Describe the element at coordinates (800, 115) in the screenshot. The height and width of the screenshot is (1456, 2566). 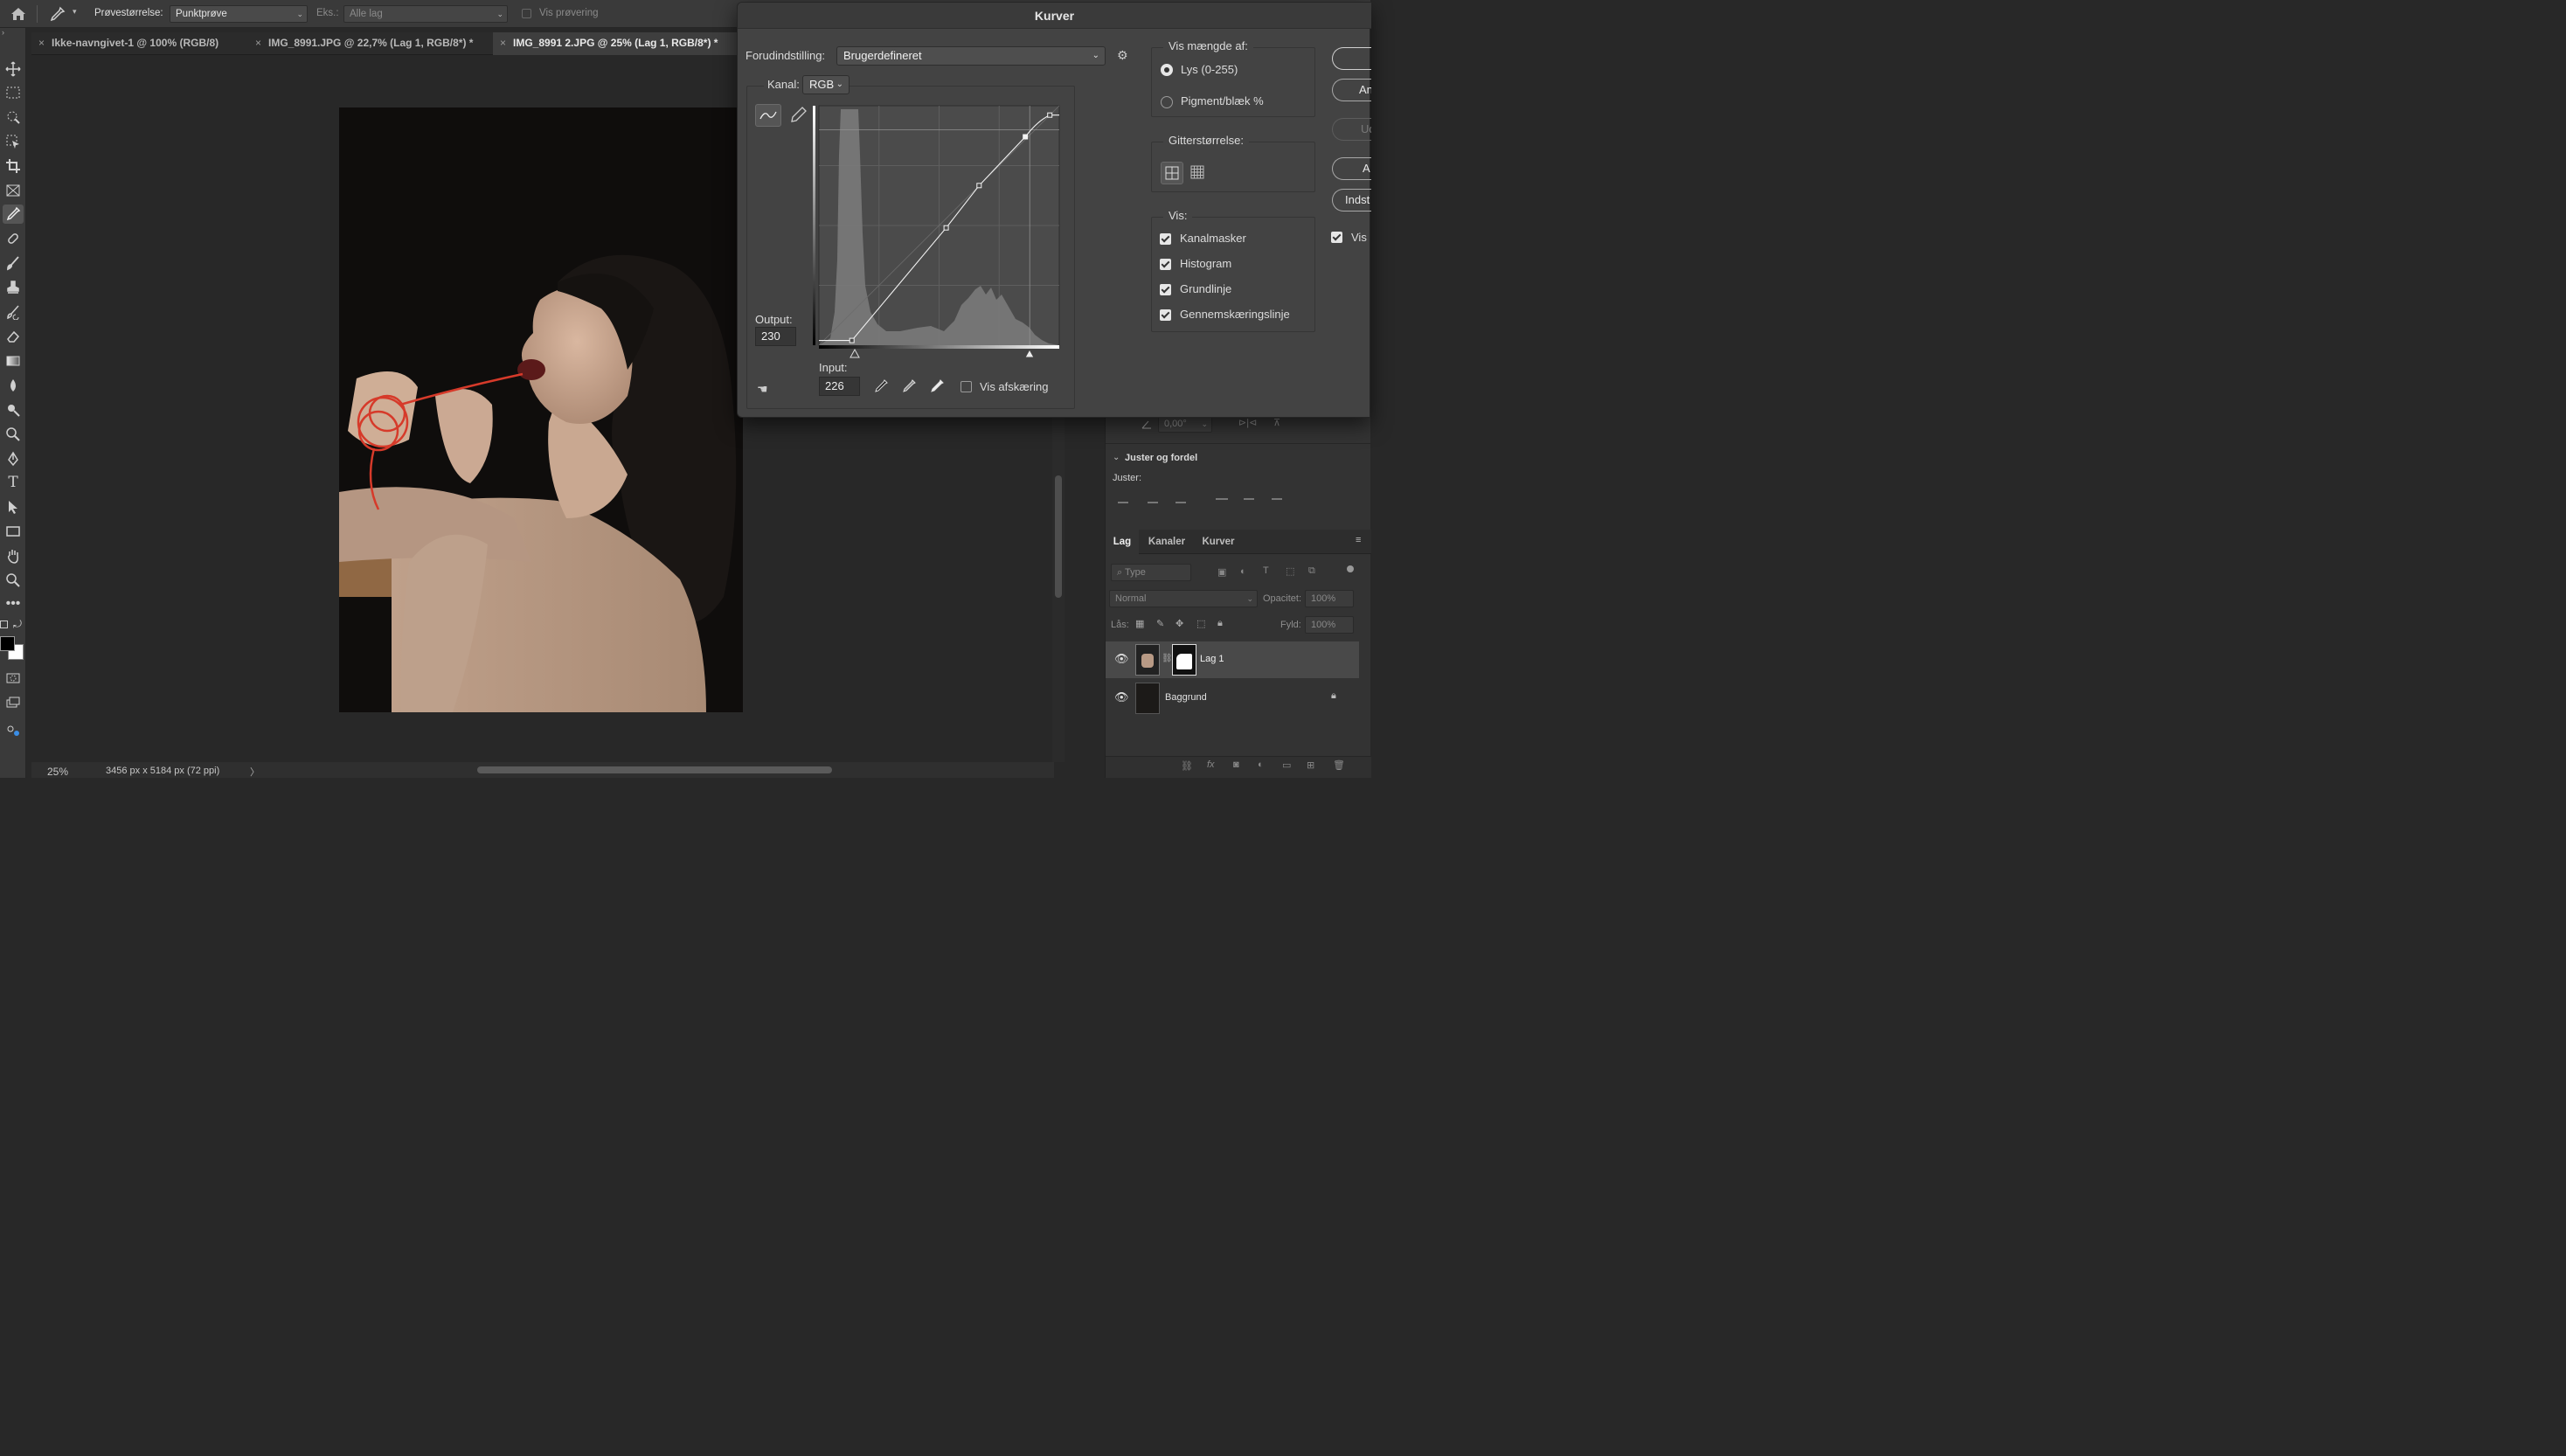
I see `curve-draw-pencil-button` at that location.